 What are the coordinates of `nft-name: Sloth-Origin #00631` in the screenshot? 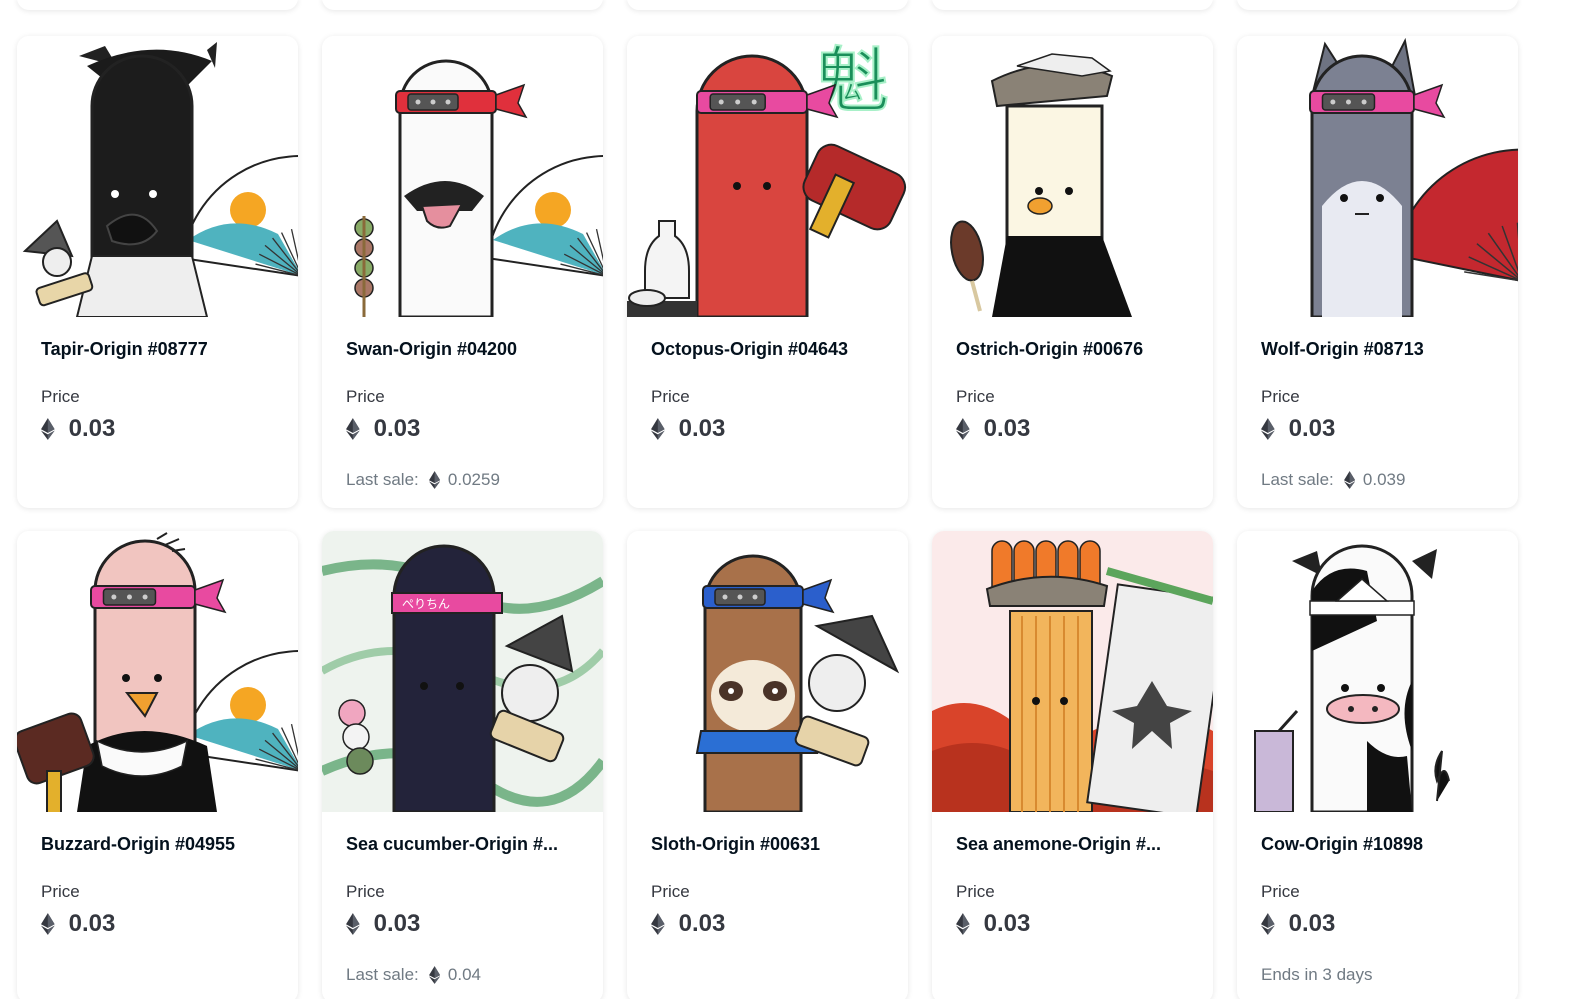 It's located at (735, 844).